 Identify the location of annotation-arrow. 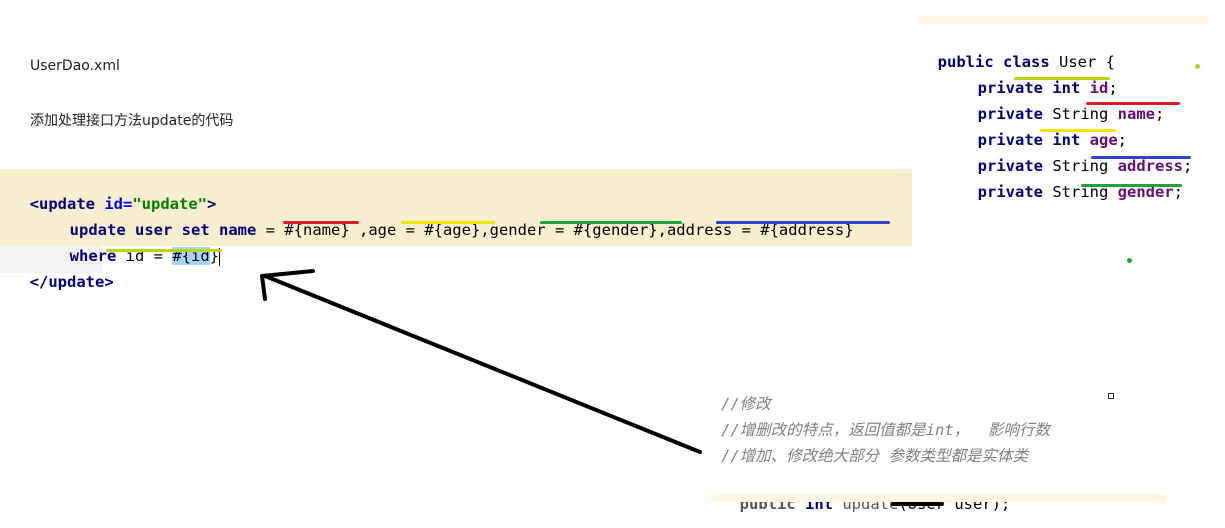
(481, 361).